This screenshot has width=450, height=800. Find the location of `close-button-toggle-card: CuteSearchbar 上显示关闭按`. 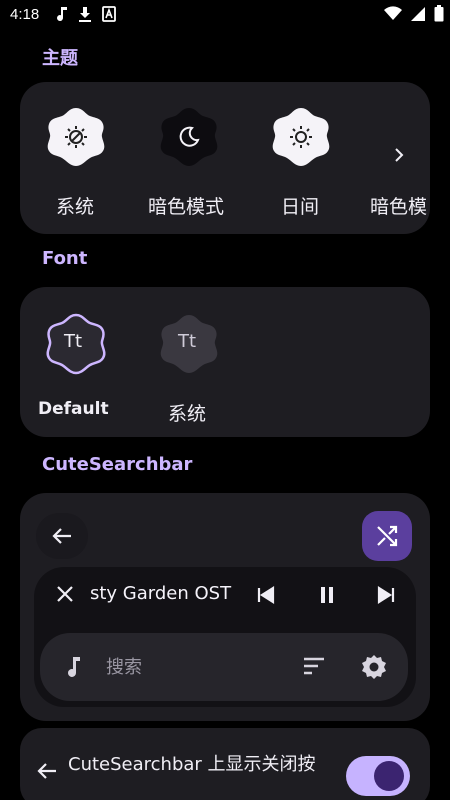

close-button-toggle-card: CuteSearchbar 上显示关闭按 is located at coordinates (225, 764).